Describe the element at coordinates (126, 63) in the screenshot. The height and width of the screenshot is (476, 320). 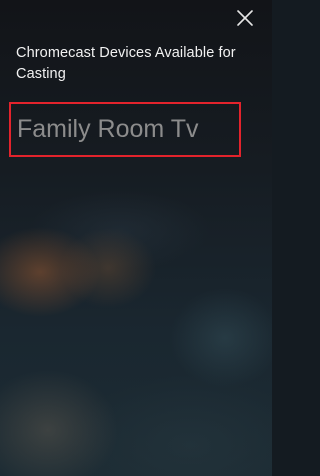
I see `page-title: Chromecast Devices Available for Casting` at that location.